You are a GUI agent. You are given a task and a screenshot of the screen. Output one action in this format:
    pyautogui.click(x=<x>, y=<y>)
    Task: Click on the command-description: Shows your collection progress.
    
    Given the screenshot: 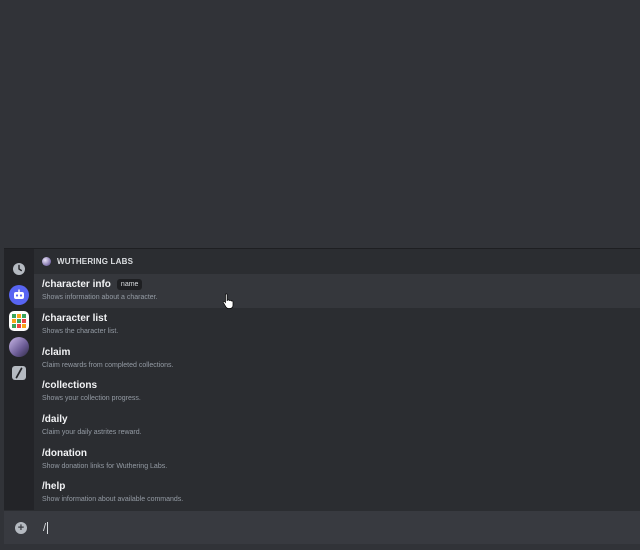 What is the action you would take?
    pyautogui.click(x=91, y=399)
    